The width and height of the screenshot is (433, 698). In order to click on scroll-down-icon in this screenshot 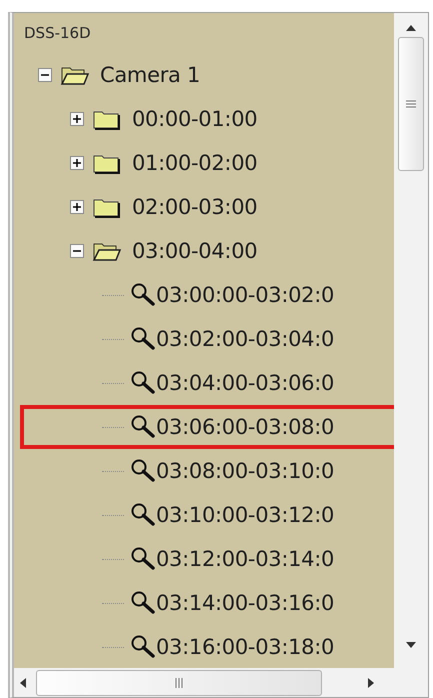, I will do `click(411, 645)`.